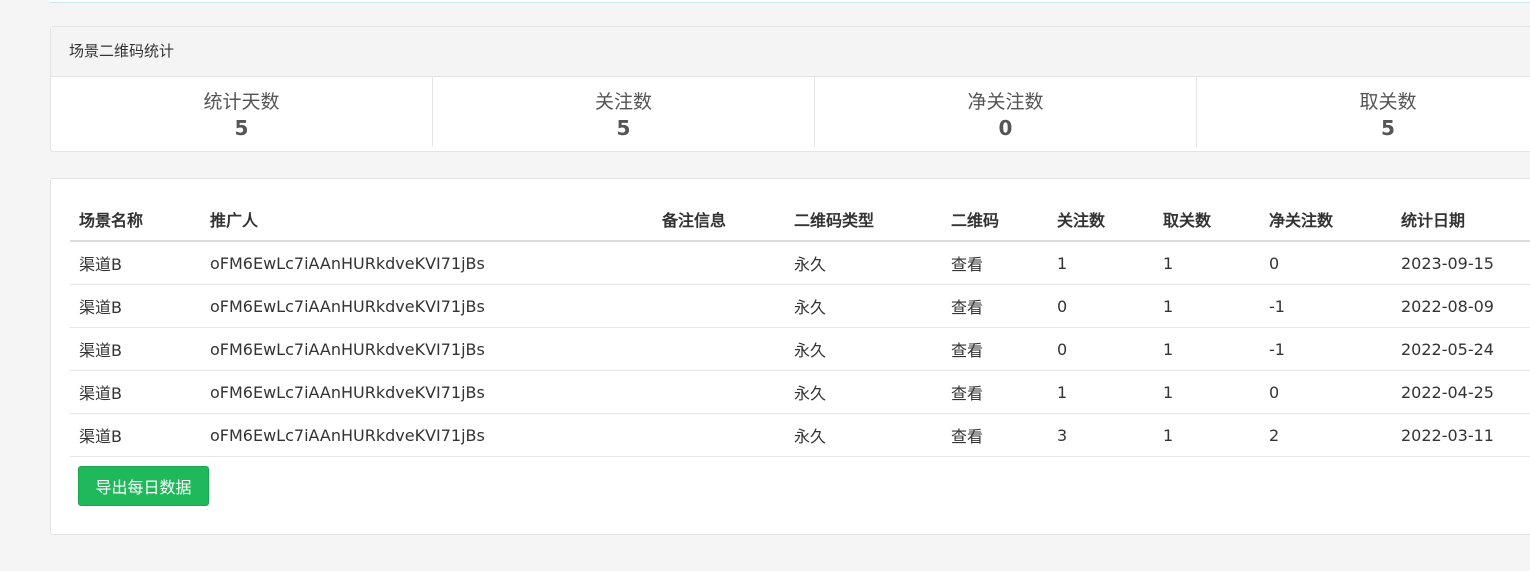 The image size is (1530, 571). What do you see at coordinates (1326, 220) in the screenshot?
I see `column-header-net-follows: 净关注数` at bounding box center [1326, 220].